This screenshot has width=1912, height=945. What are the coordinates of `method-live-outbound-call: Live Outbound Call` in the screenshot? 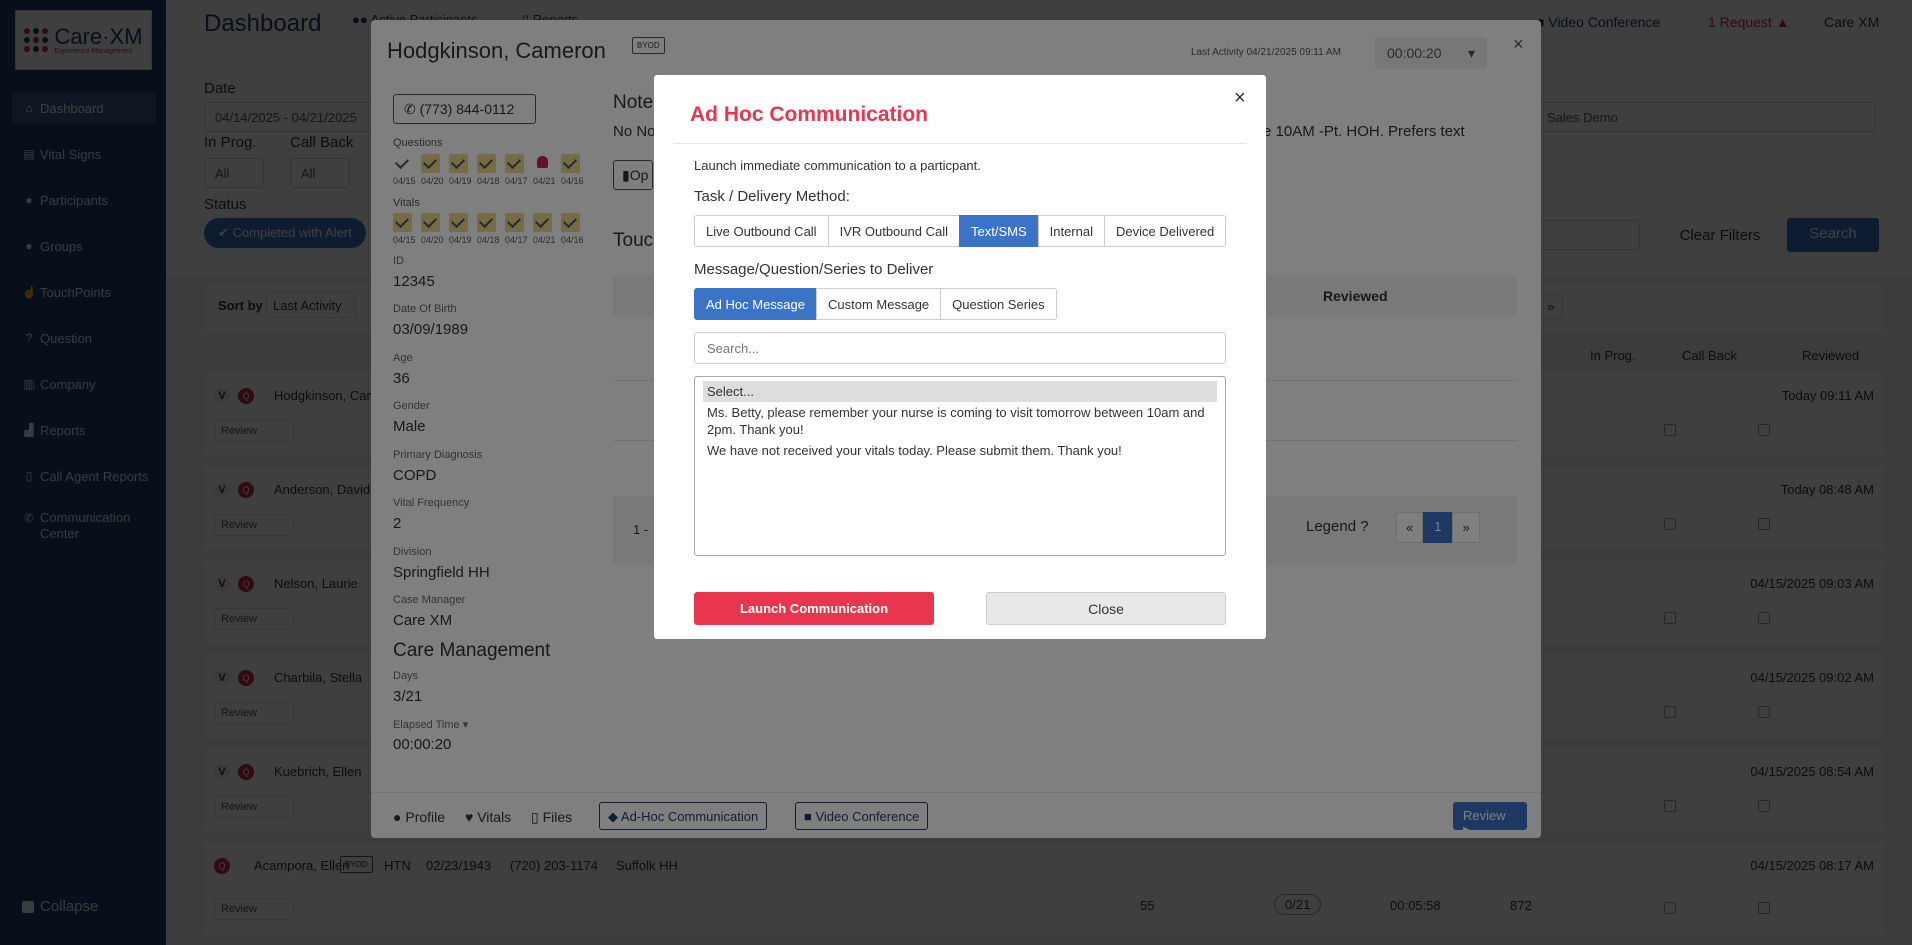 It's located at (761, 231).